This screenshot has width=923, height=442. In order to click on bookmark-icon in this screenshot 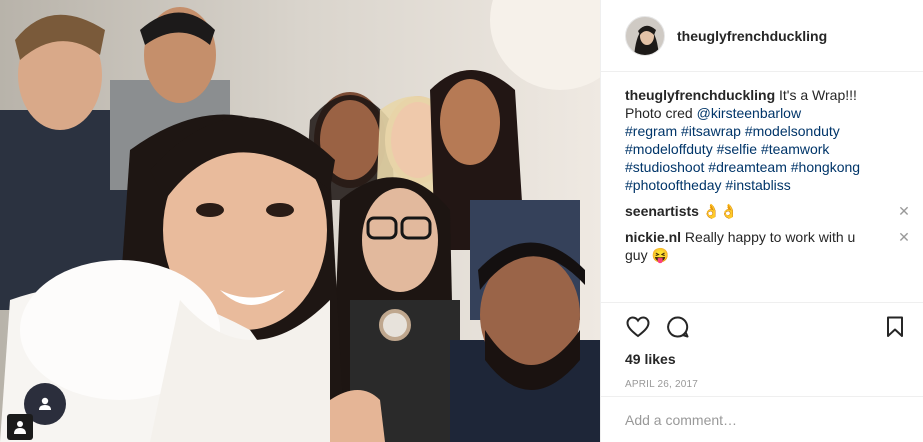, I will do `click(895, 326)`.